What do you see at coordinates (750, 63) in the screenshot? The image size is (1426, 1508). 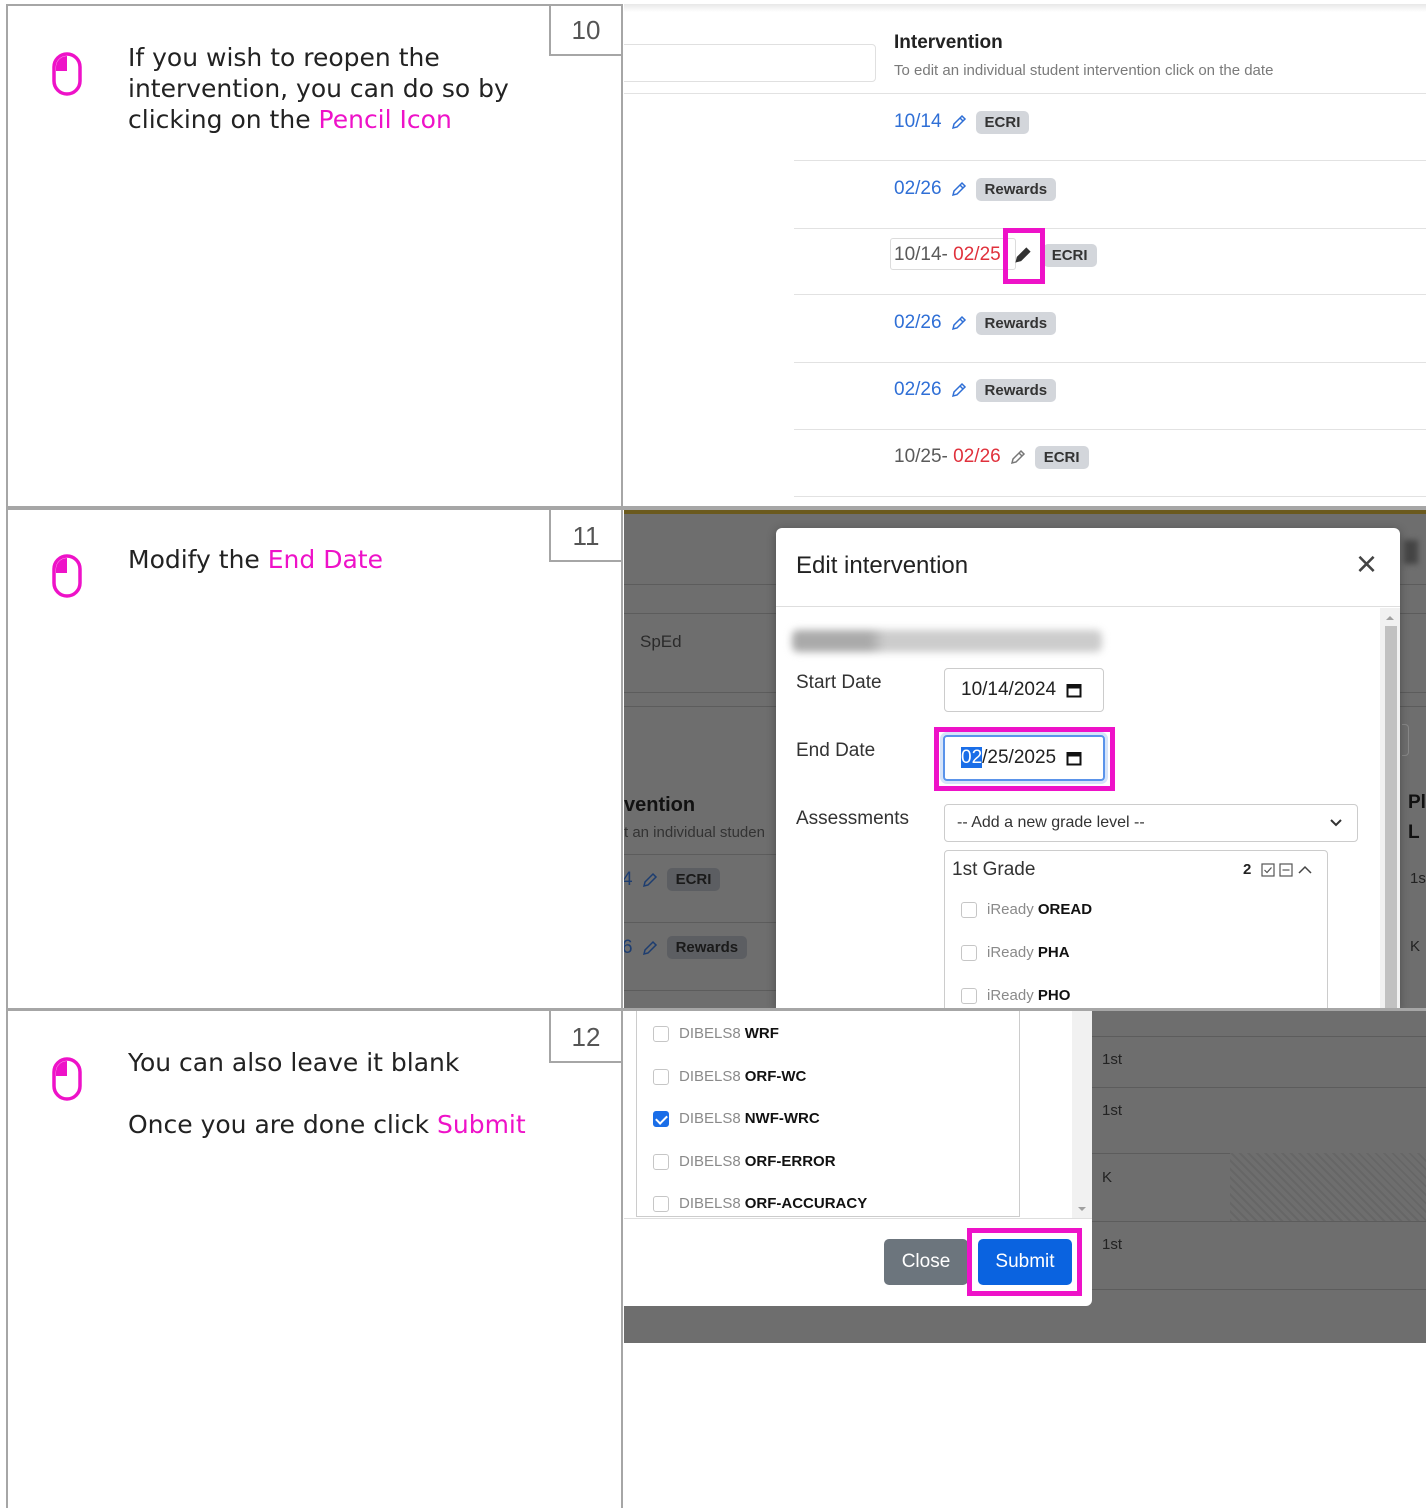 I see `search-box-partial` at bounding box center [750, 63].